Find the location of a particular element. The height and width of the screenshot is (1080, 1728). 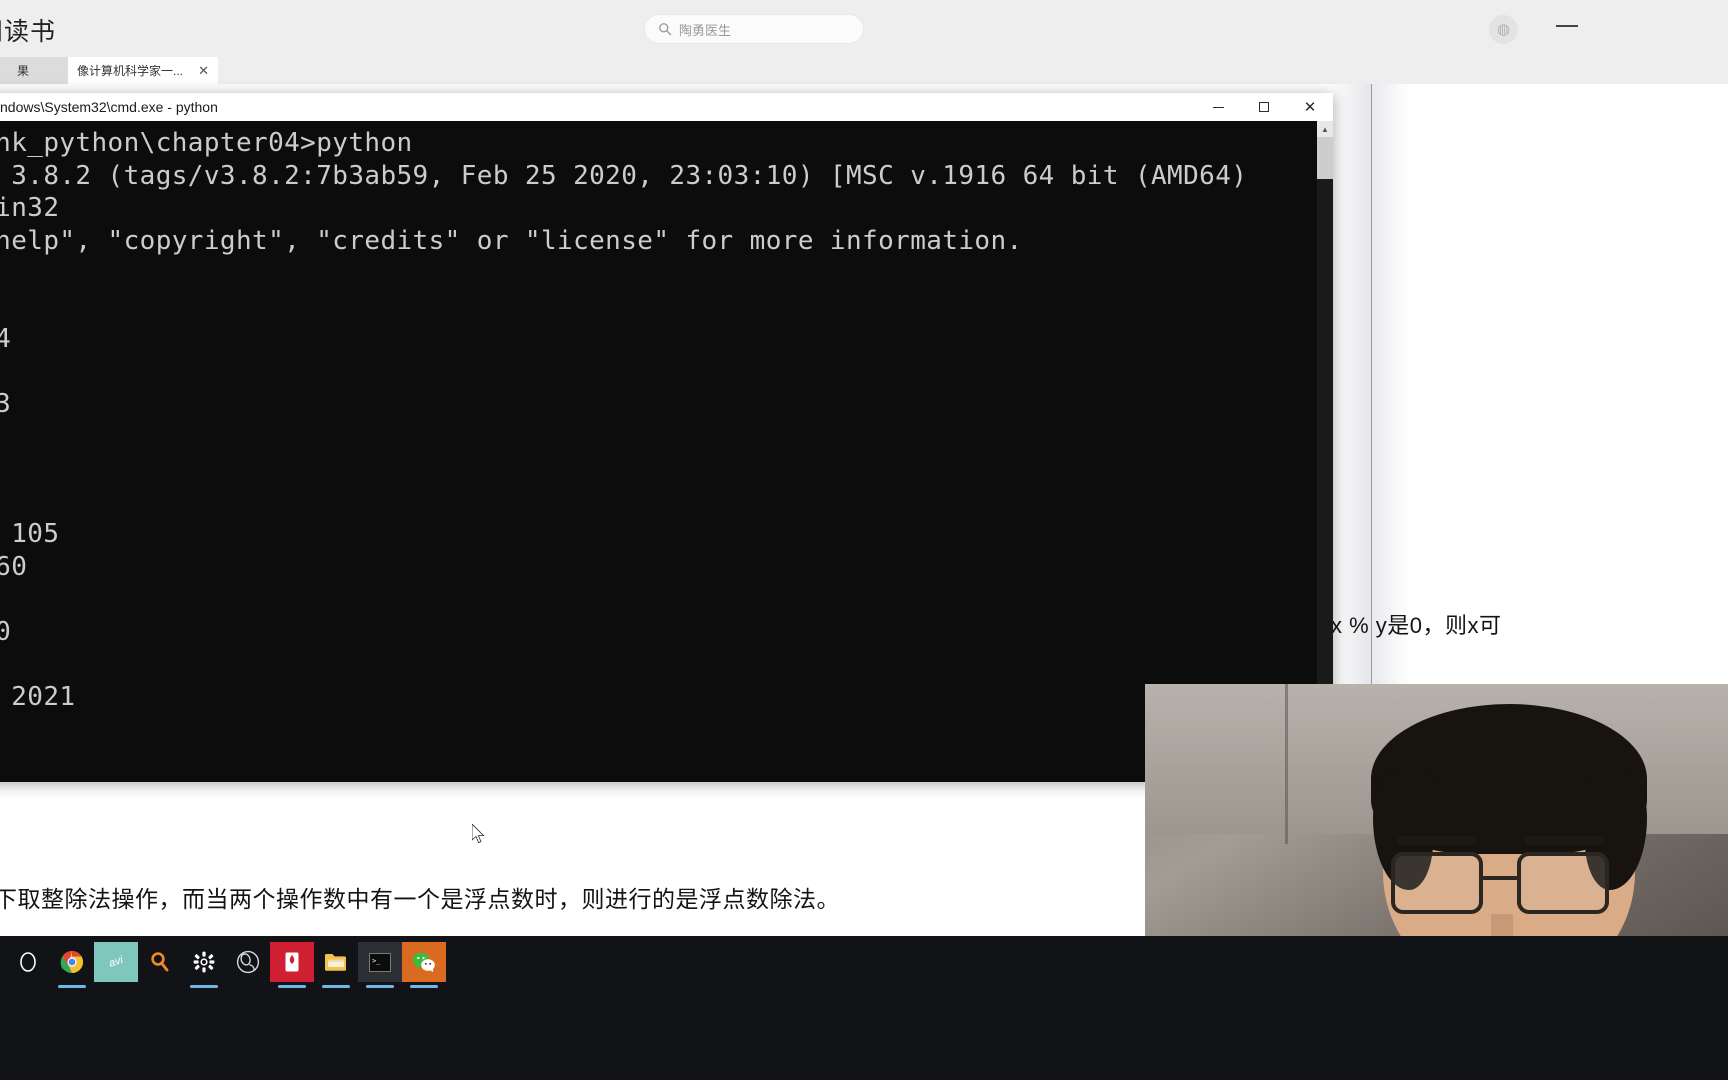

command-prompt-icon: >_ is located at coordinates (380, 962).